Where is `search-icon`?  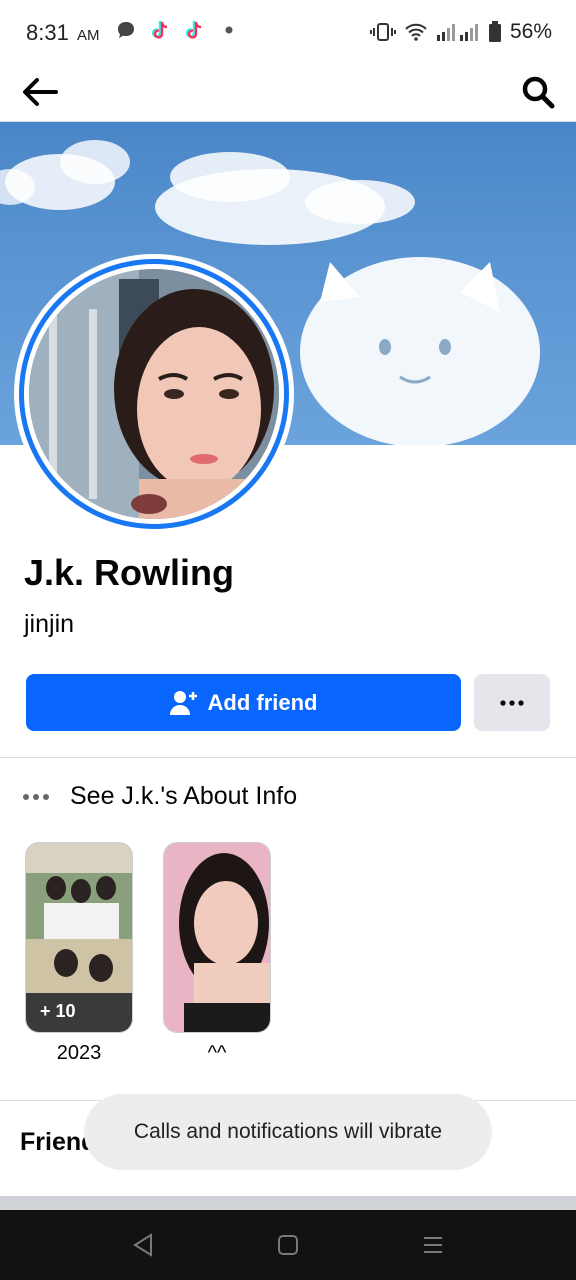
search-icon is located at coordinates (538, 92).